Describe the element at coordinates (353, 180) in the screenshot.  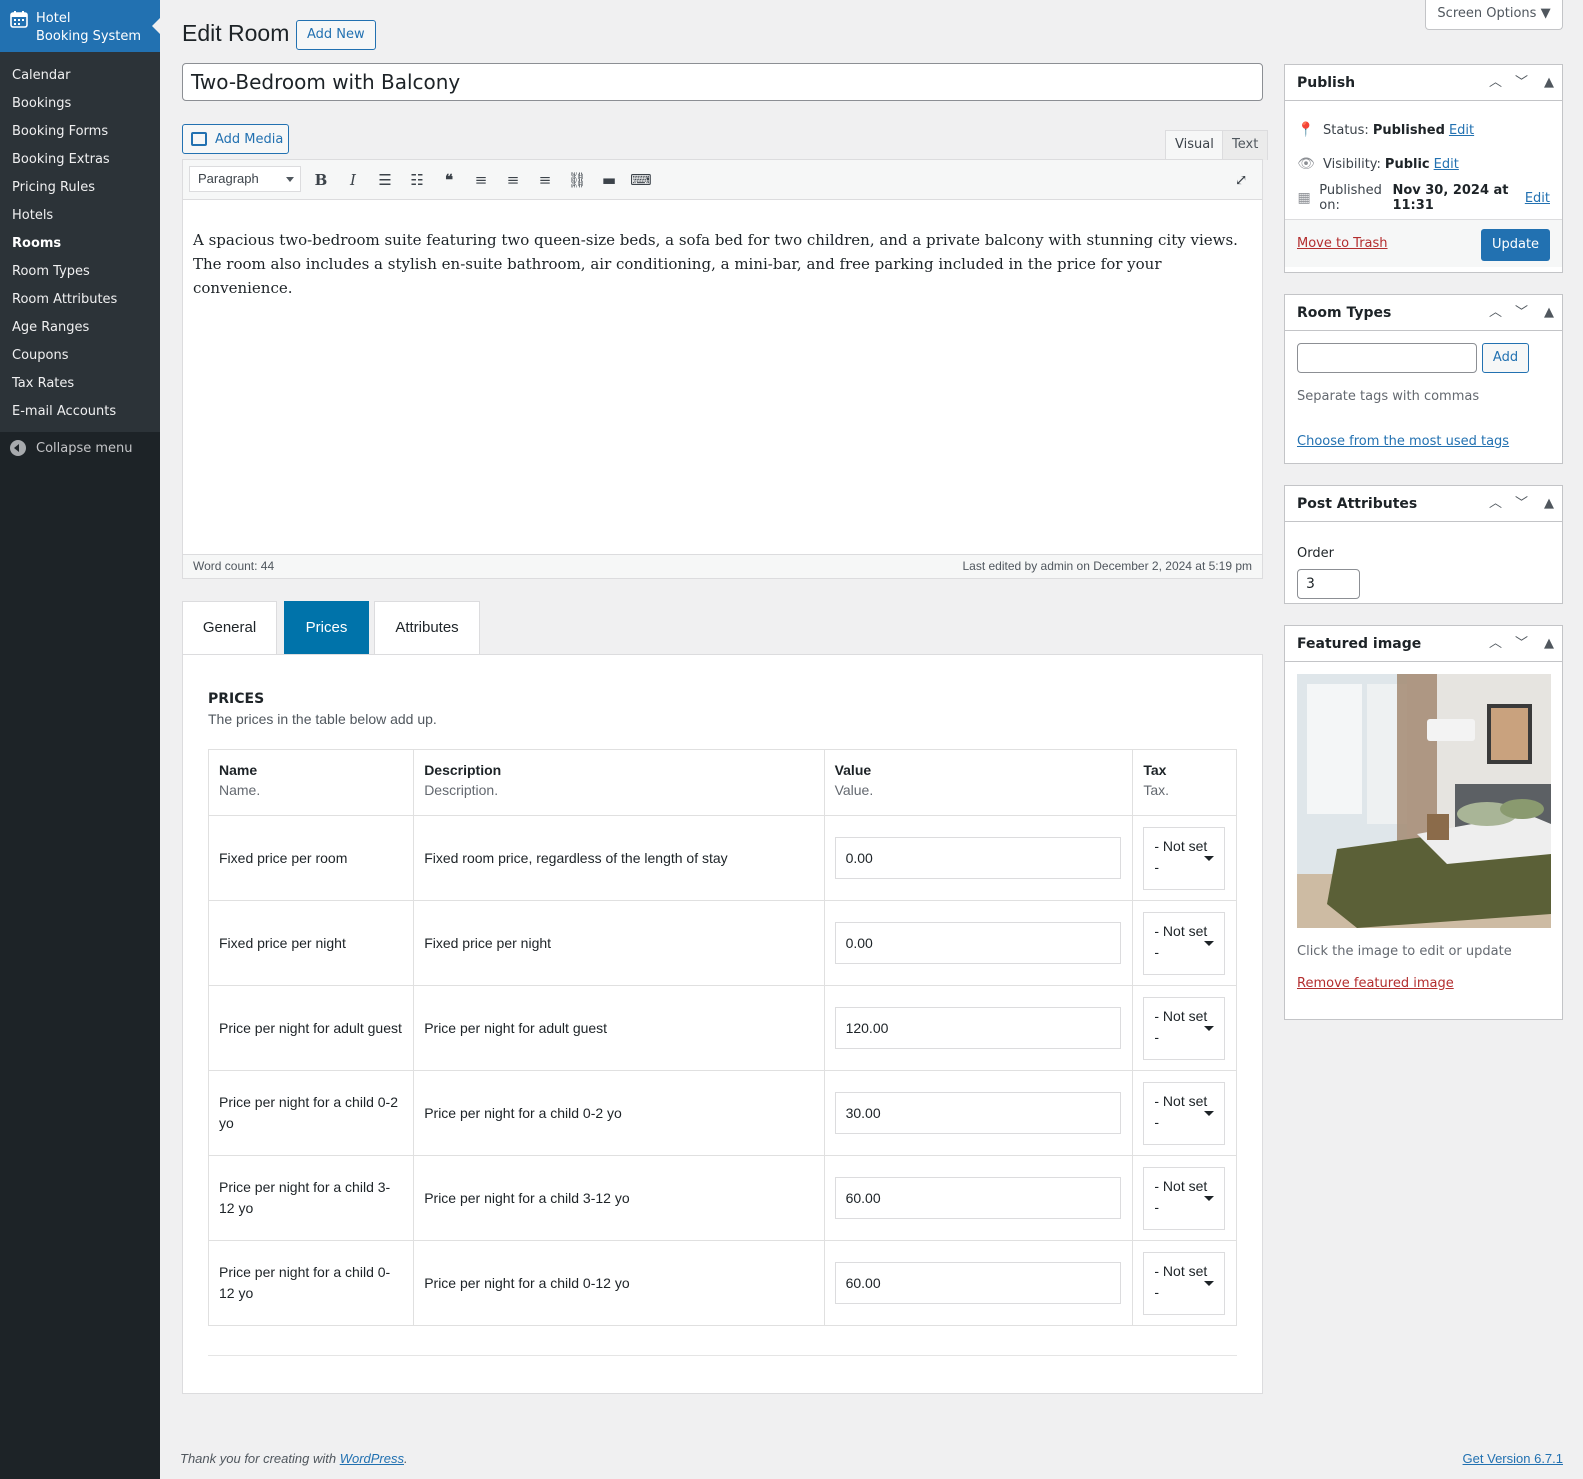
I see `italic-icon: I` at that location.